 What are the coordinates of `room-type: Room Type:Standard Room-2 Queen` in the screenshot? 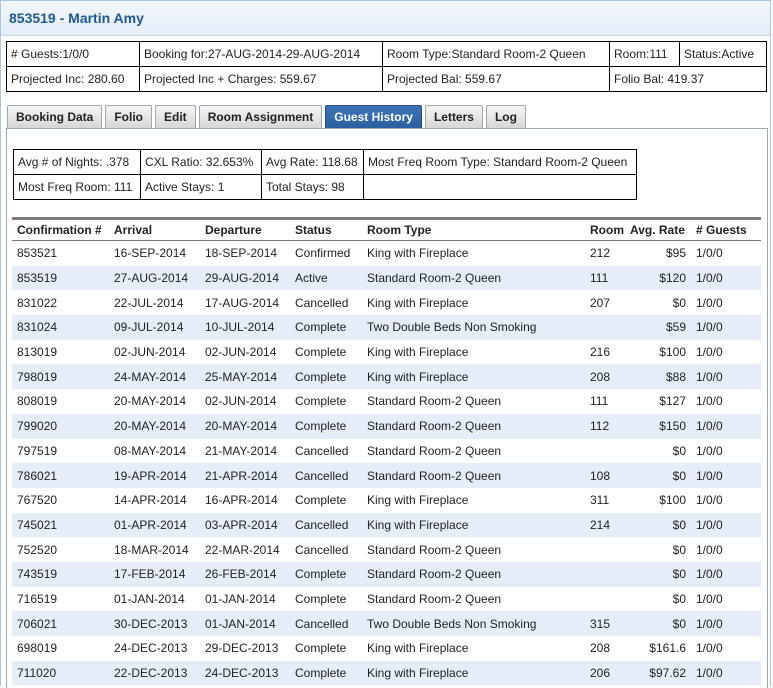 It's located at (496, 54).